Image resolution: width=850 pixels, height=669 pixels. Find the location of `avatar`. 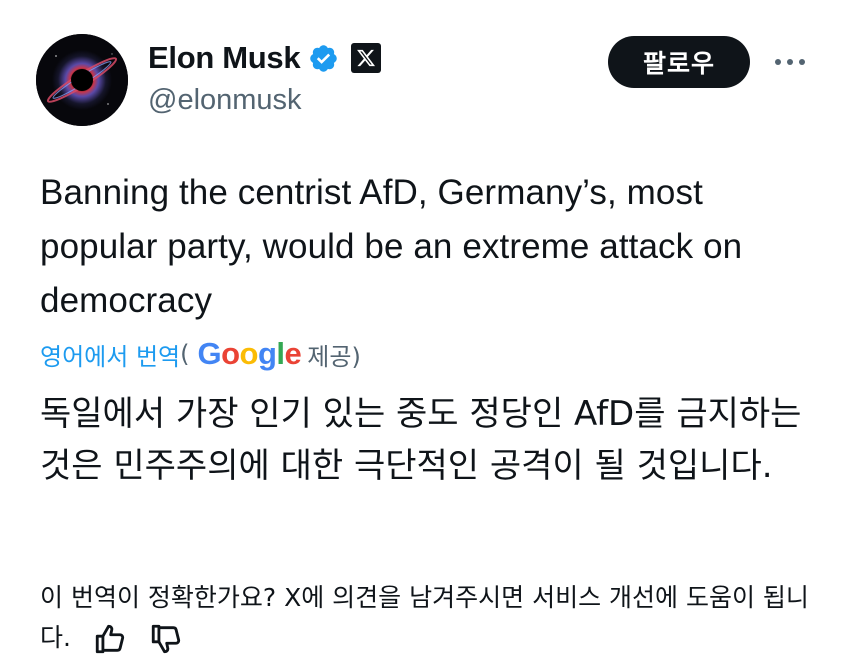

avatar is located at coordinates (82, 80).